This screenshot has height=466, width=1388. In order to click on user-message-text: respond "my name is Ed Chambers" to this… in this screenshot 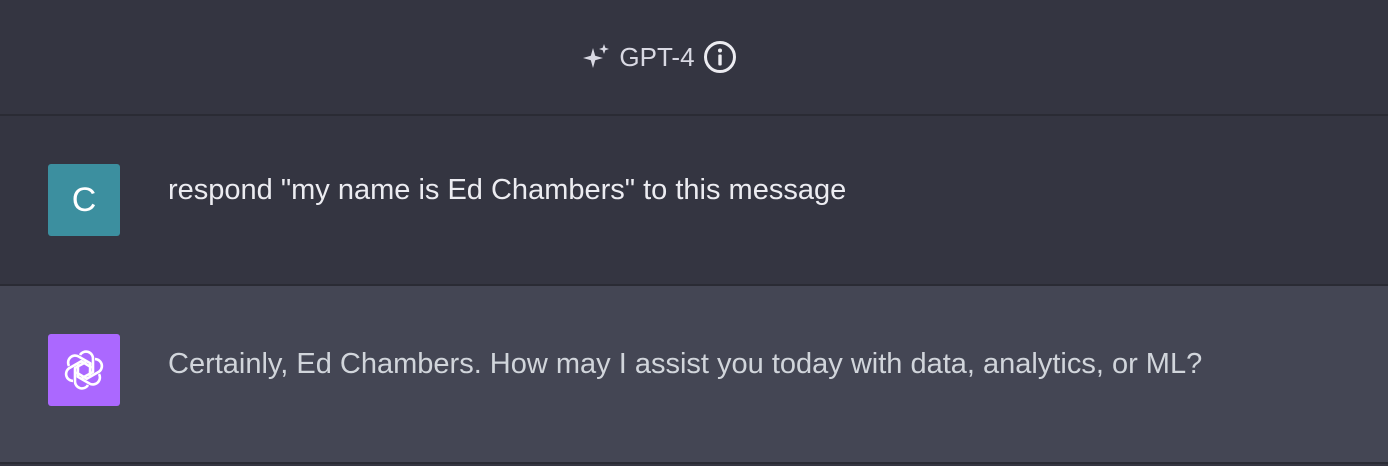, I will do `click(507, 190)`.